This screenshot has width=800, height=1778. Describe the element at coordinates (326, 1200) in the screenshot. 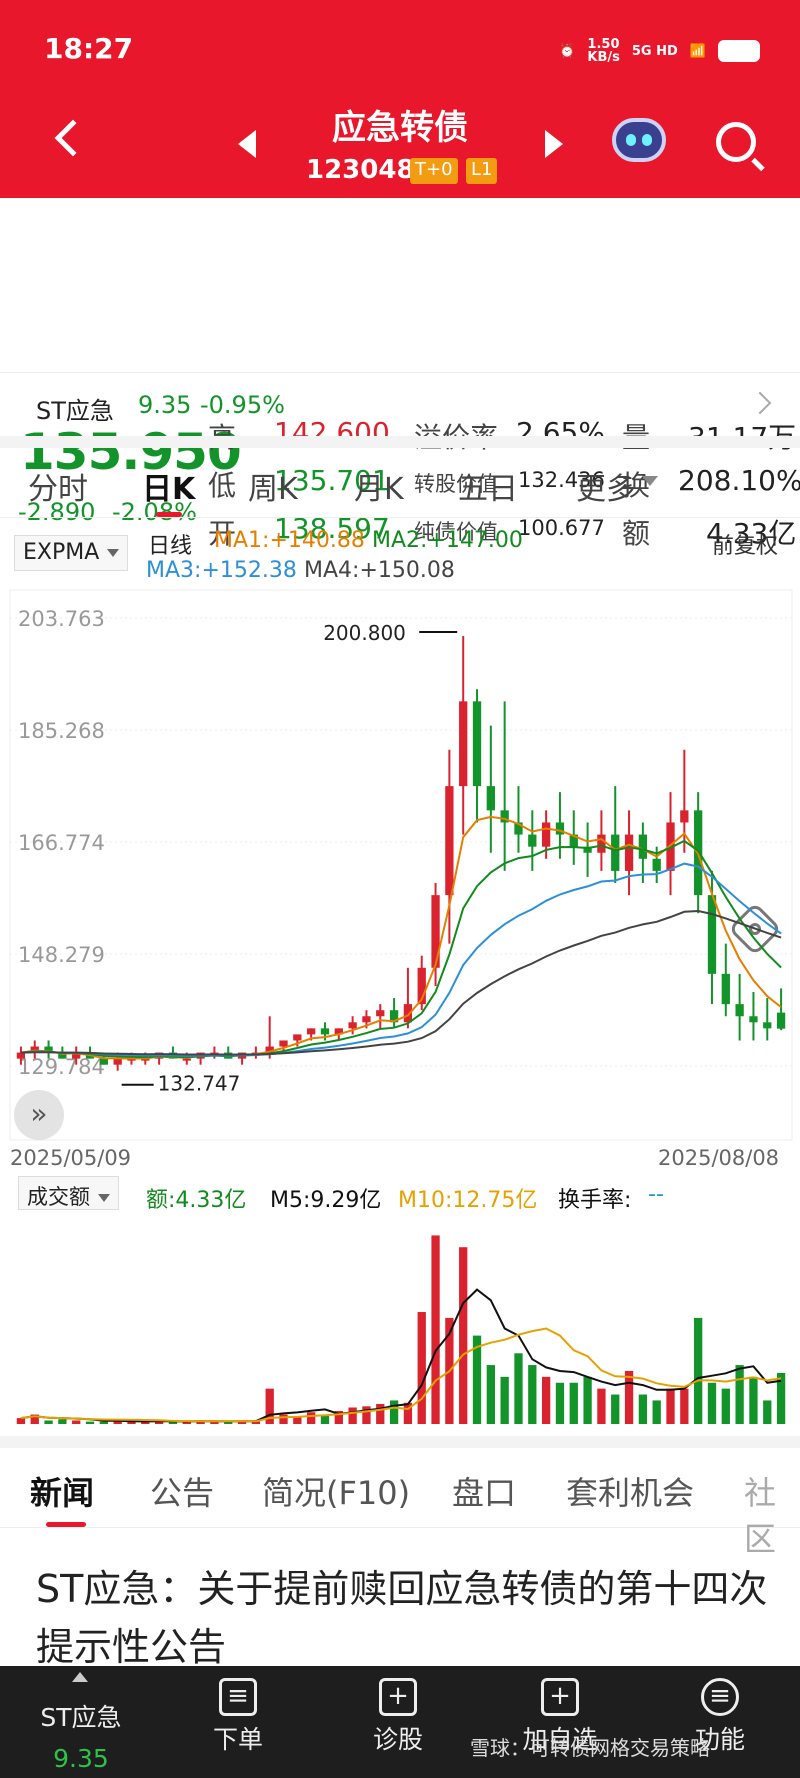

I see `vol-m5: M5:9.29亿` at that location.